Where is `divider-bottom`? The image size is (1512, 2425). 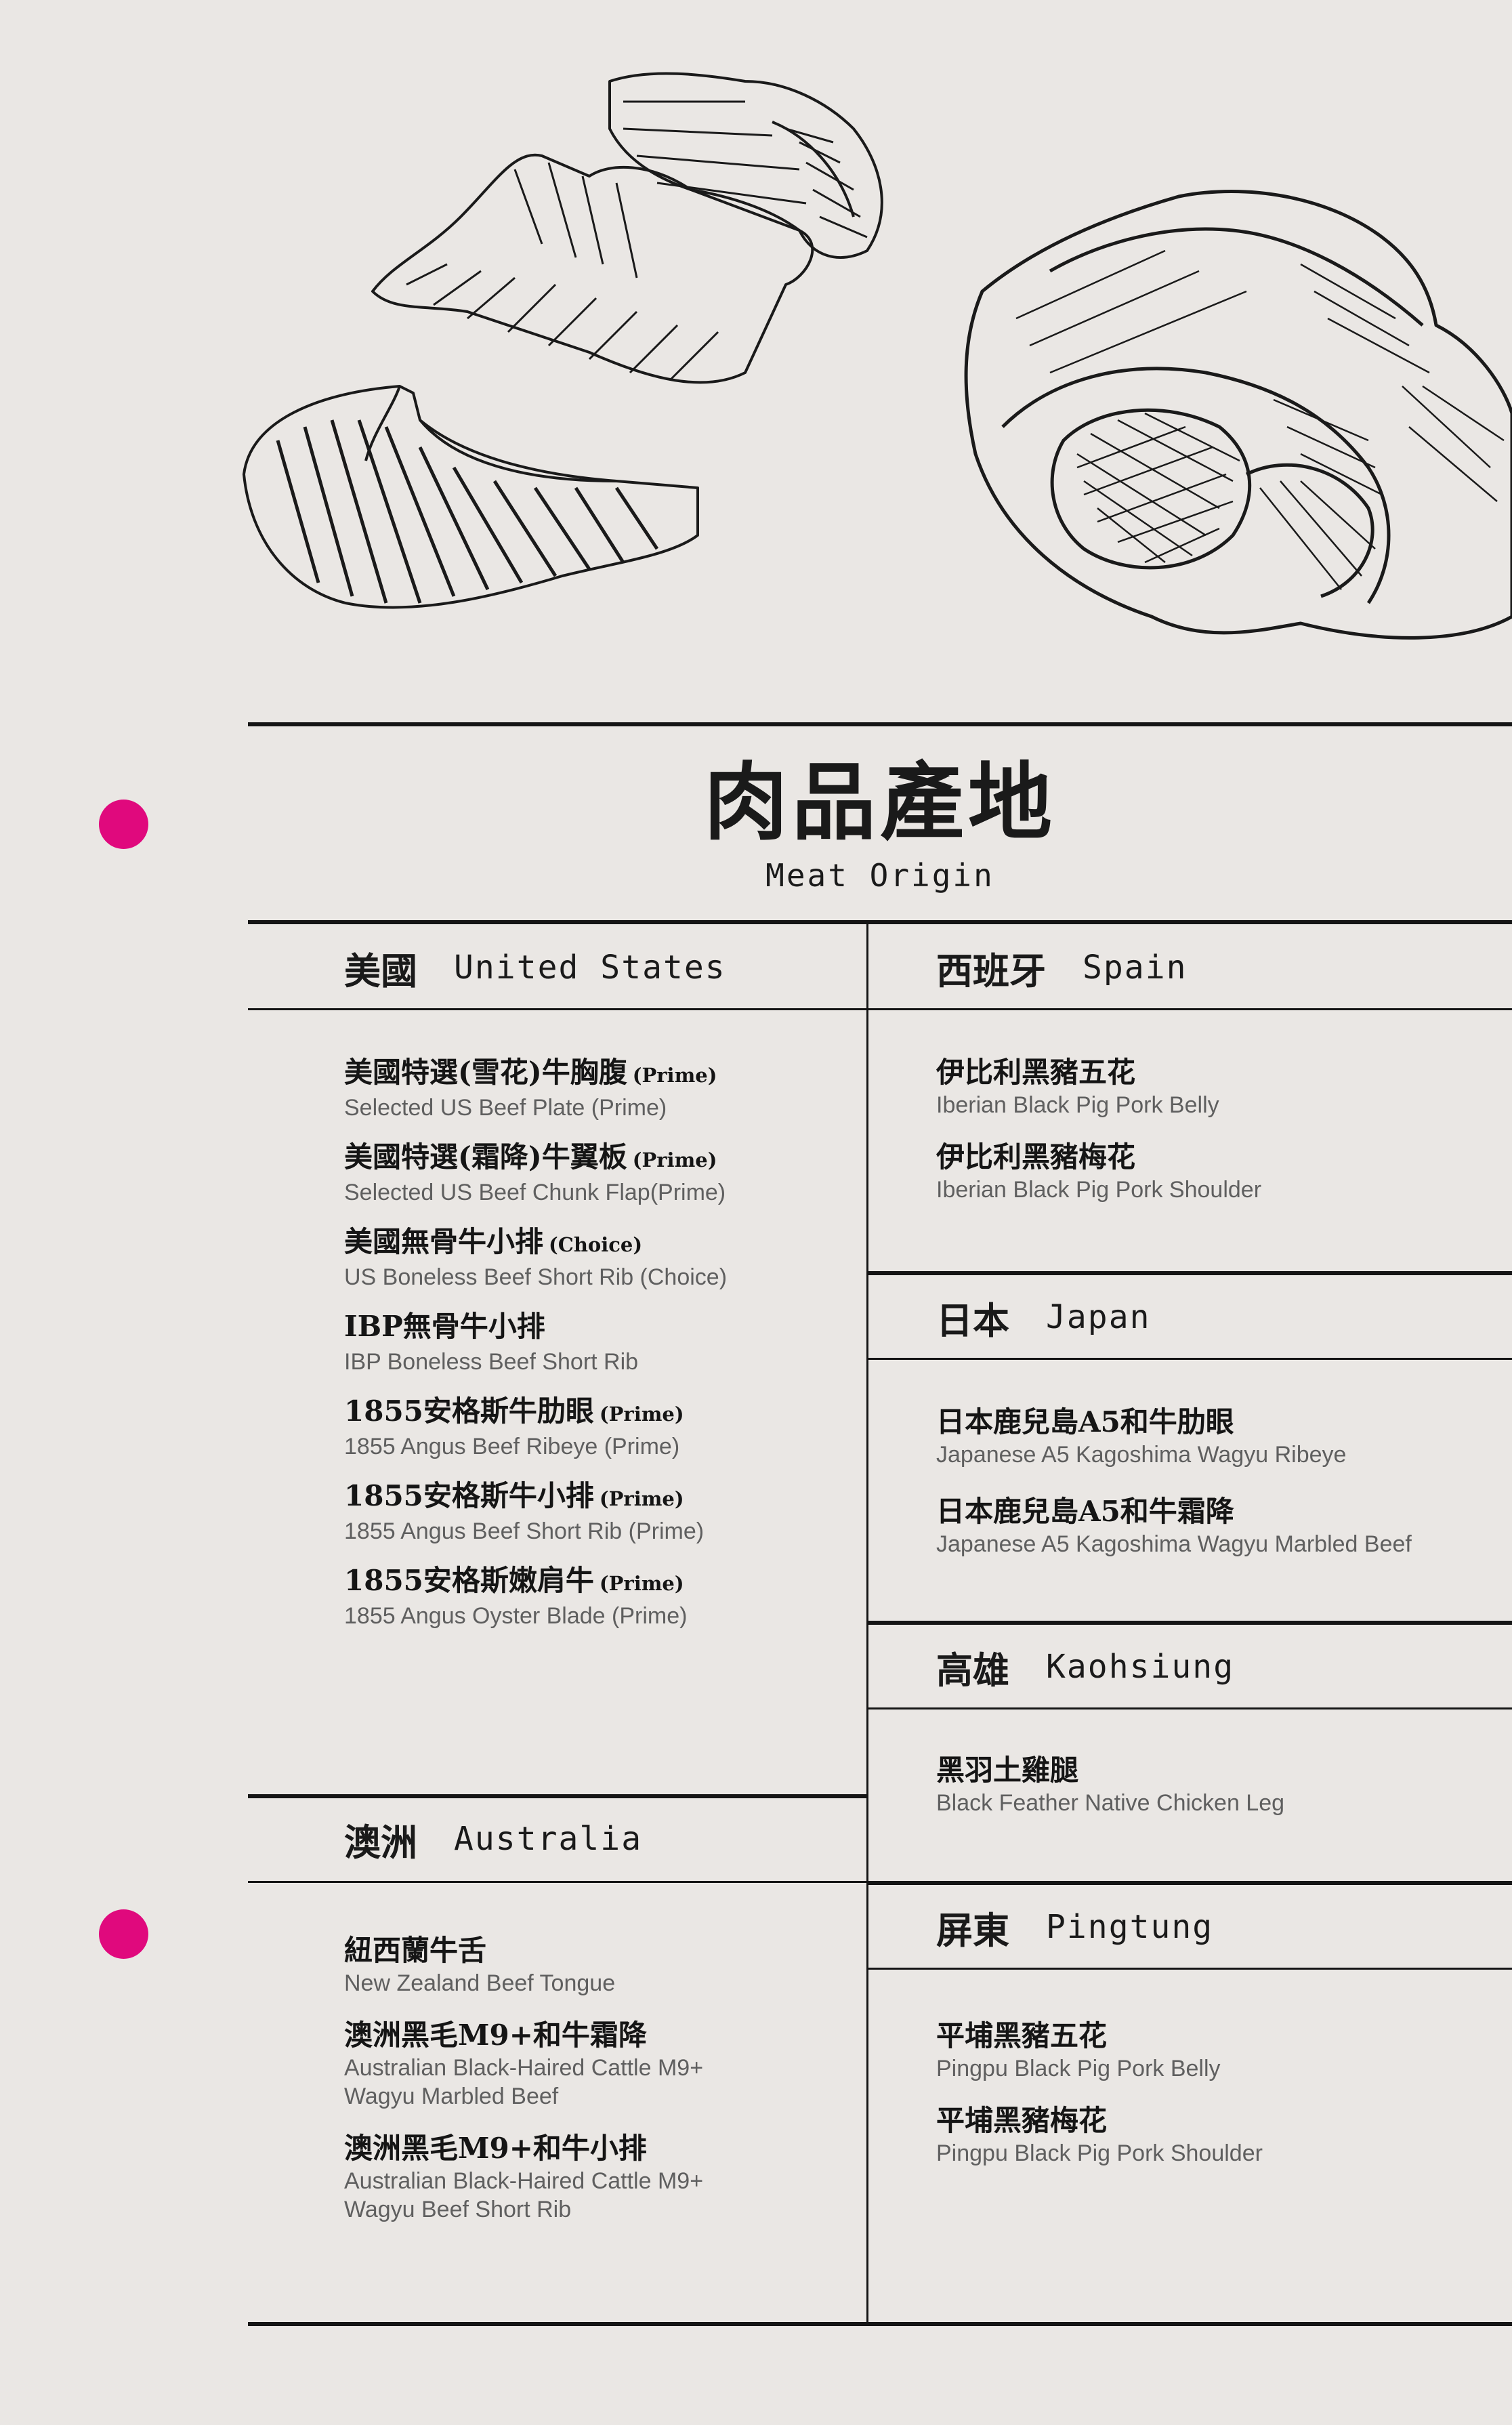
divider-bottom is located at coordinates (880, 2324).